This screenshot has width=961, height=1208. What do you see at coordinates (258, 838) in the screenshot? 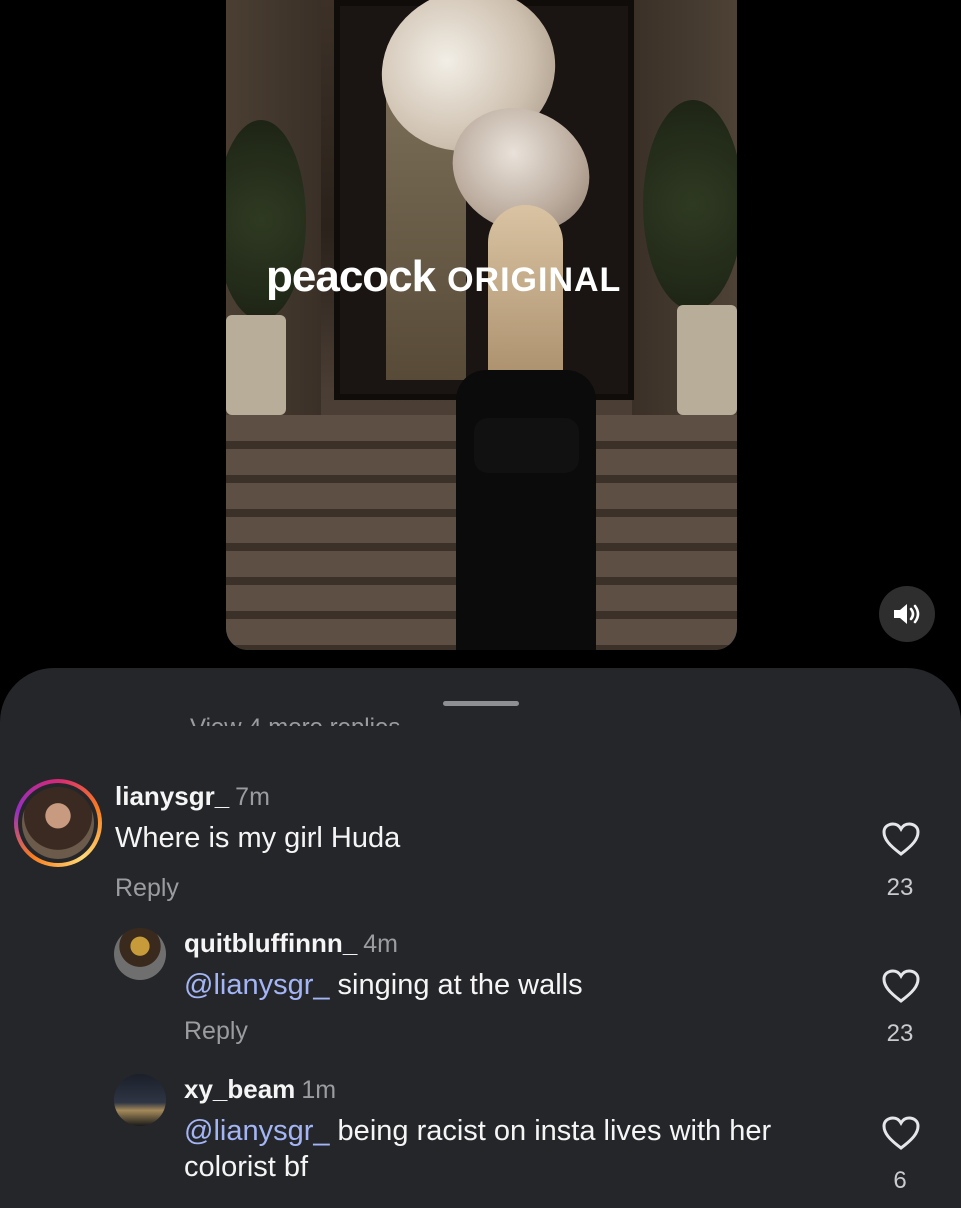
I see `comment-text: Where is my girl Huda` at bounding box center [258, 838].